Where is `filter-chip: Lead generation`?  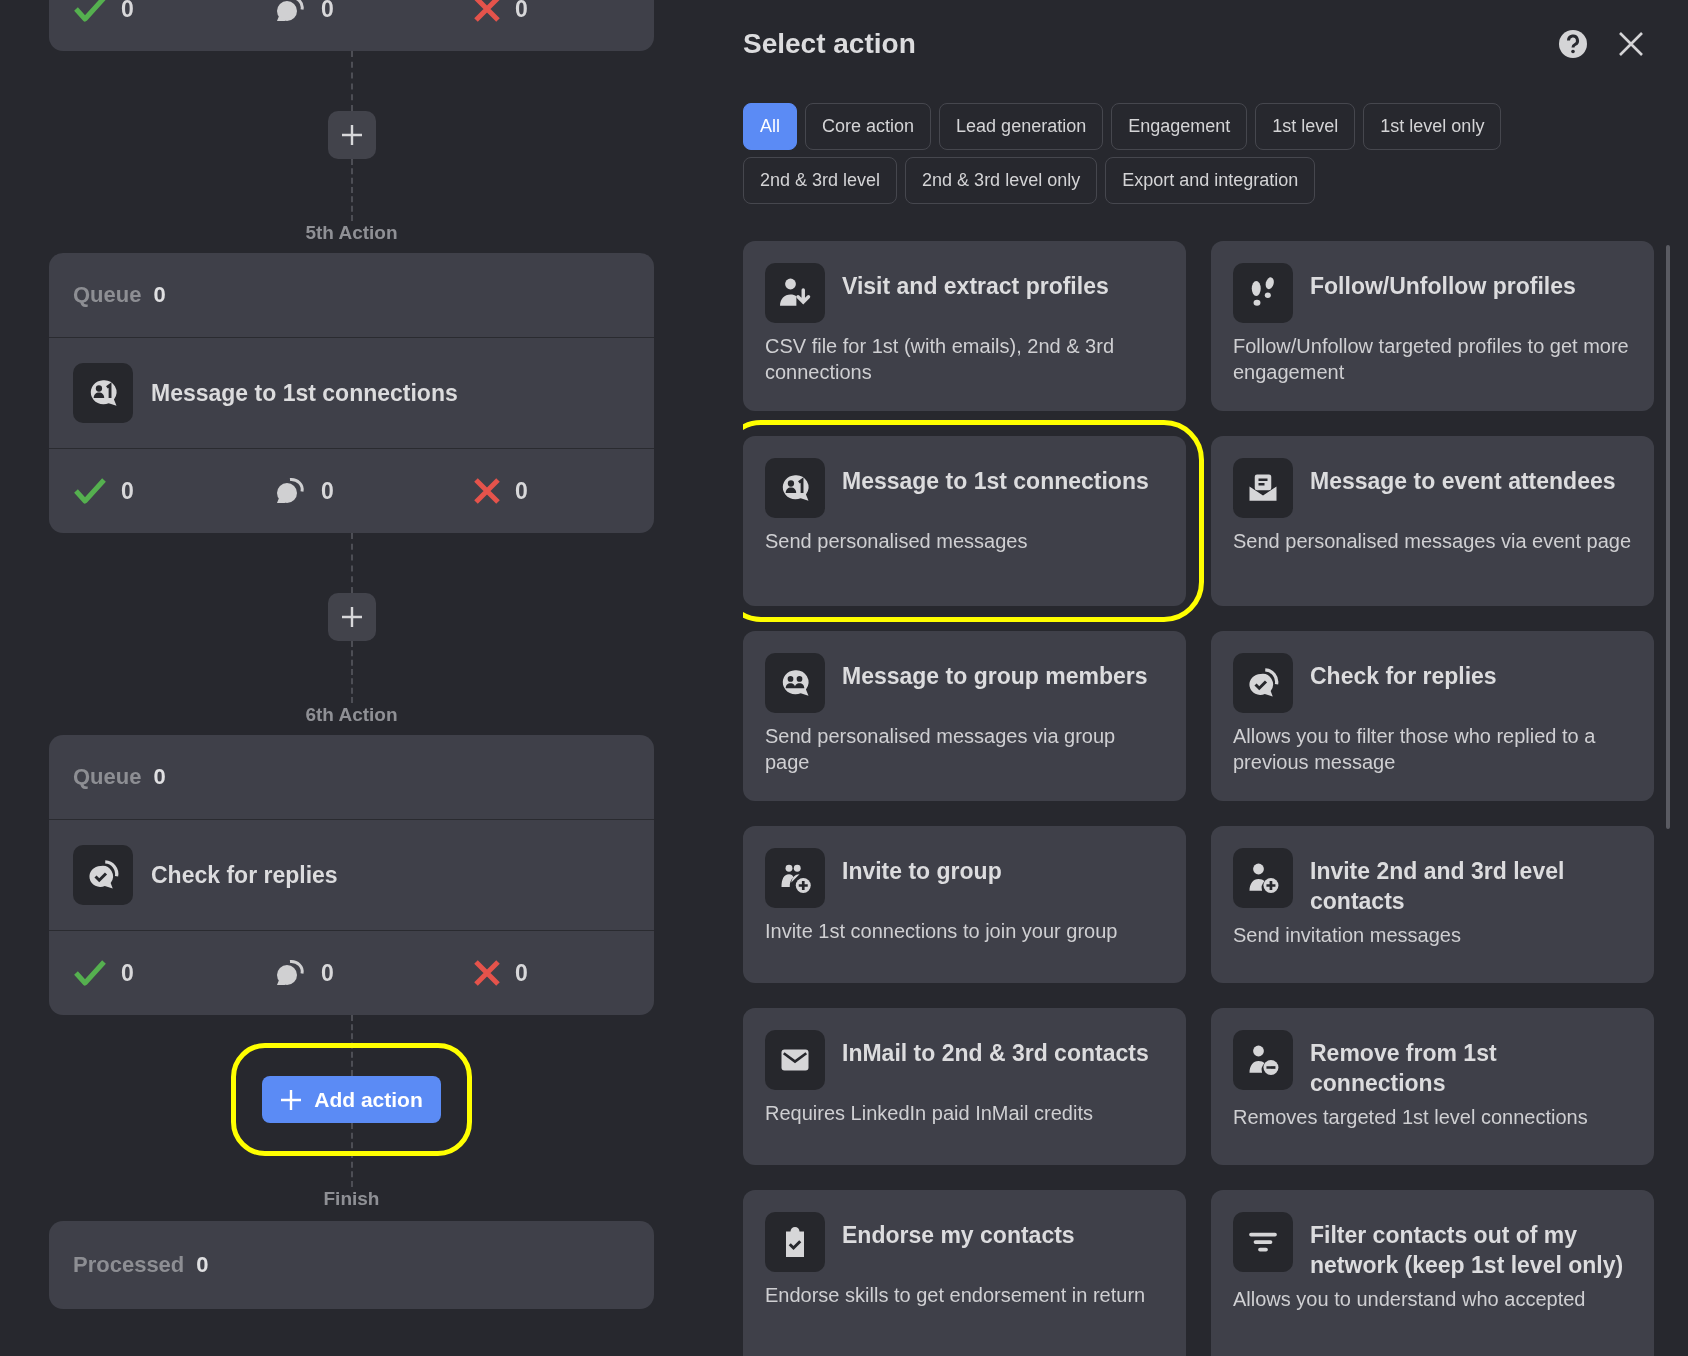 filter-chip: Lead generation is located at coordinates (1021, 126).